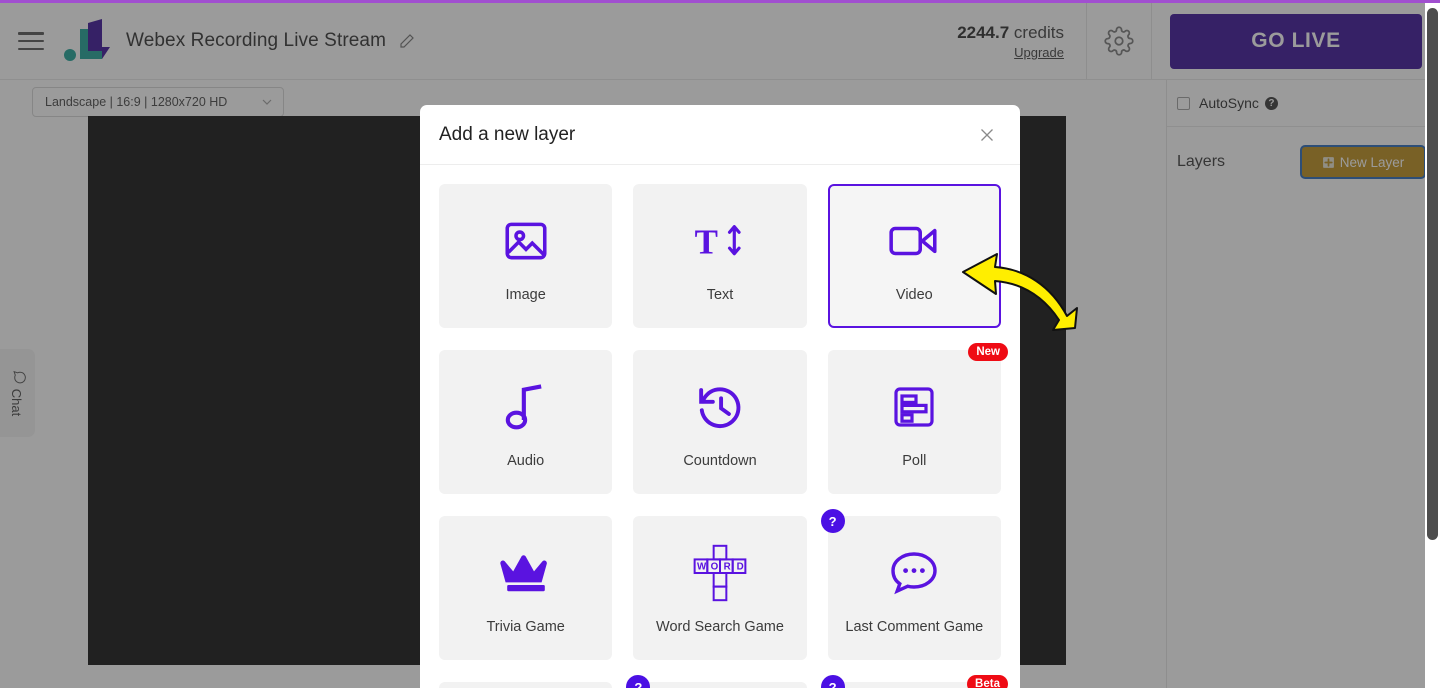  What do you see at coordinates (706, 242) in the screenshot?
I see `svg-text: T` at bounding box center [706, 242].